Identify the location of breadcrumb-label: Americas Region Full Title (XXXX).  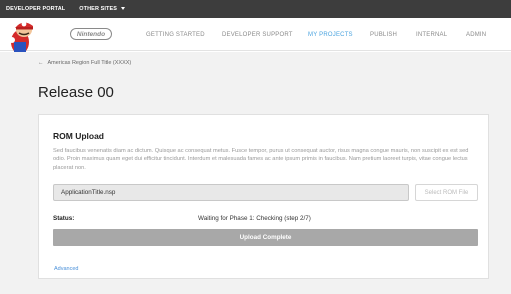
(89, 63).